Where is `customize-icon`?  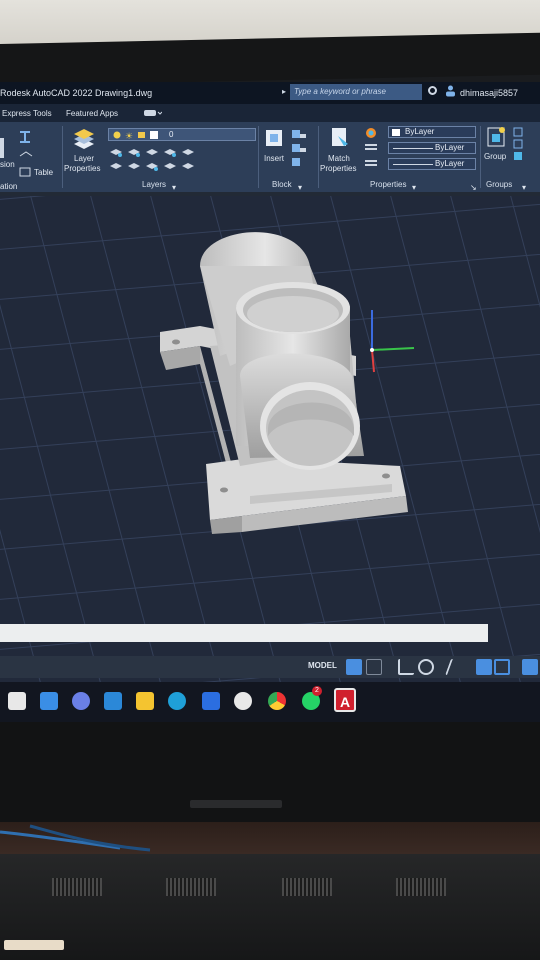 customize-icon is located at coordinates (530, 667).